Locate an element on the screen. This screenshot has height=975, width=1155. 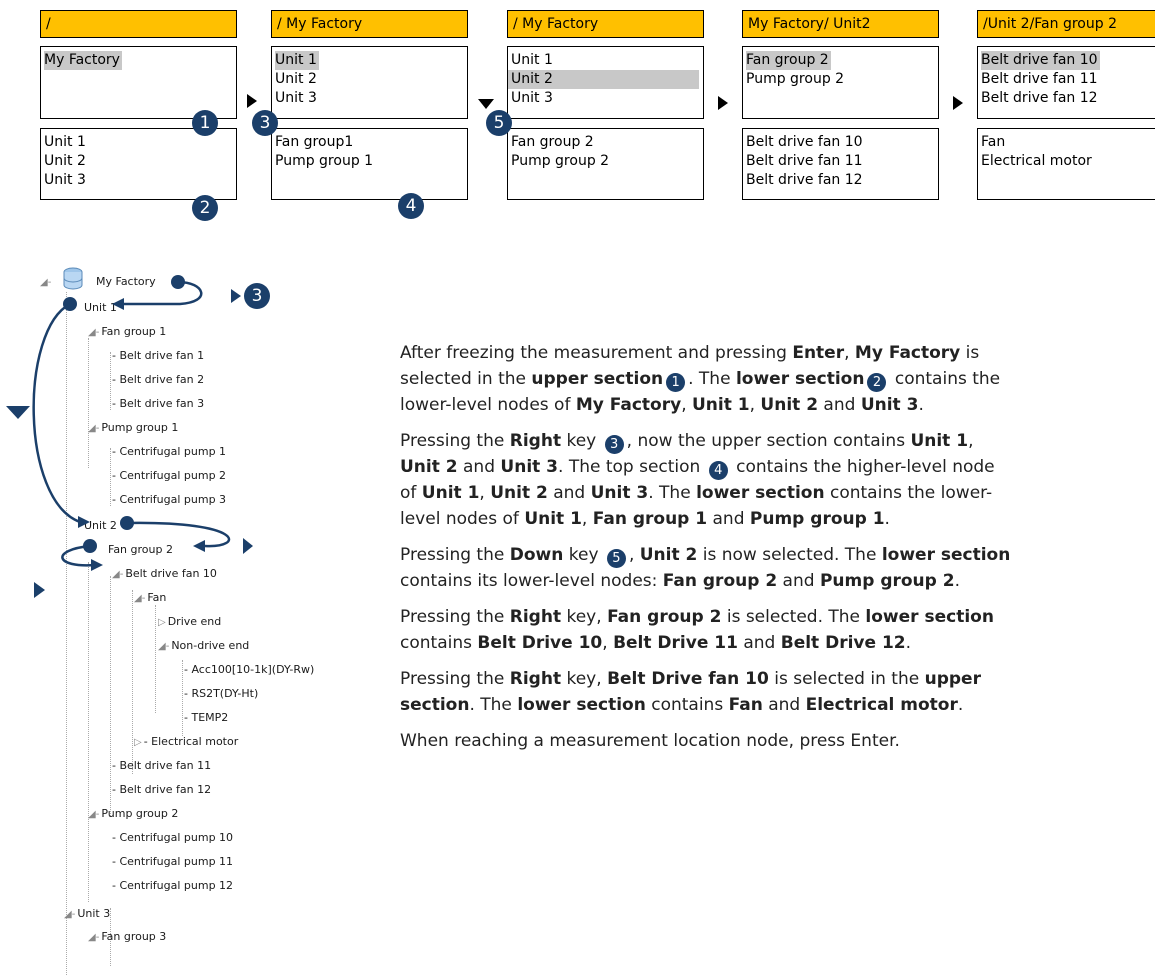
tree-node: - RS2T(DY-Ht) is located at coordinates (221, 694).